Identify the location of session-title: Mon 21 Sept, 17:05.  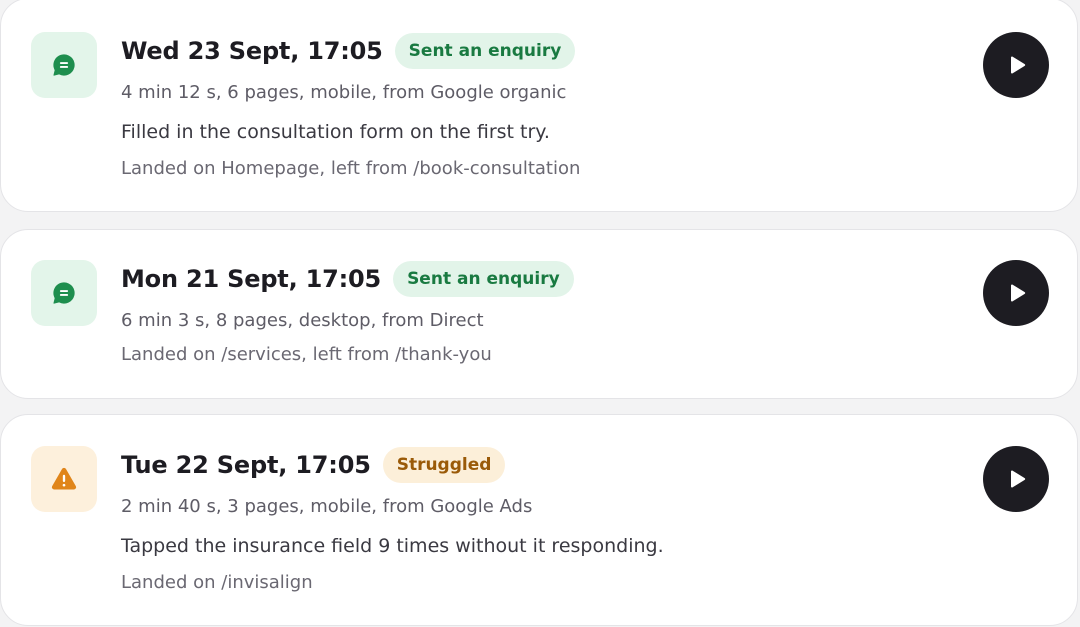
(251, 279).